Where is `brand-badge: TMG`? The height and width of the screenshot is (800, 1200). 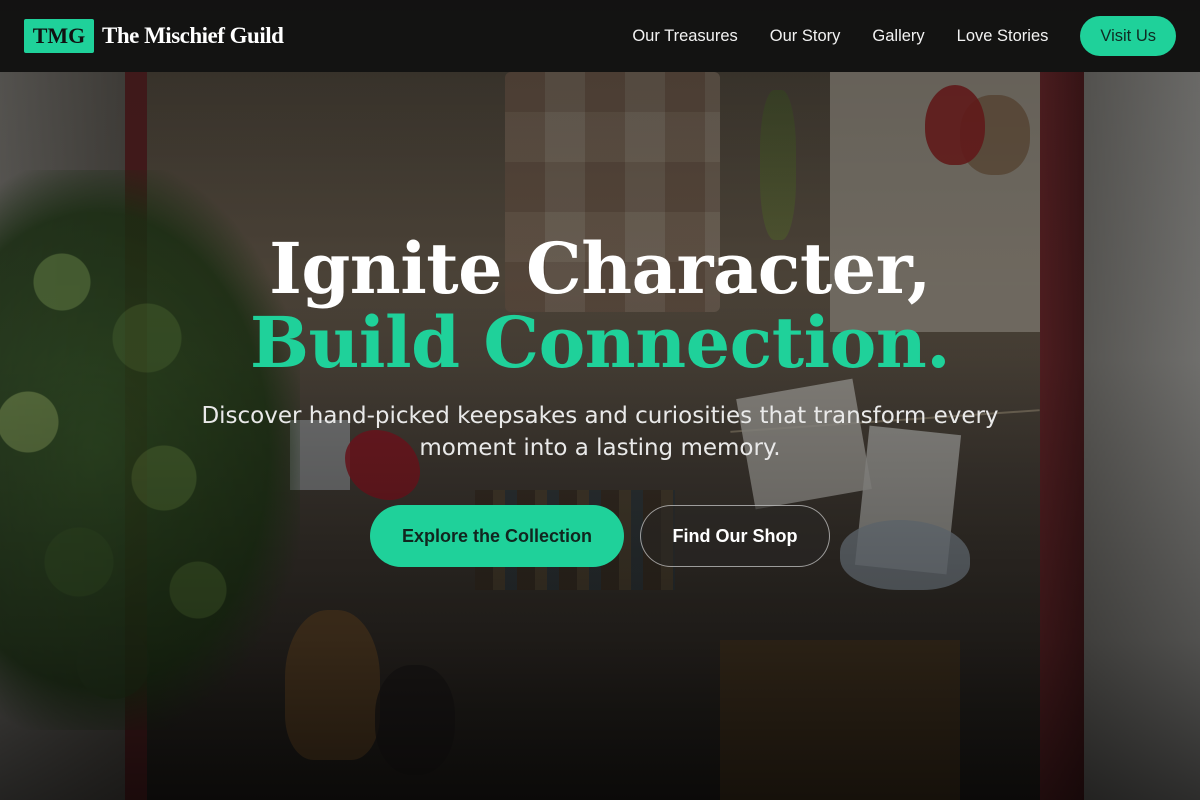
brand-badge: TMG is located at coordinates (59, 36).